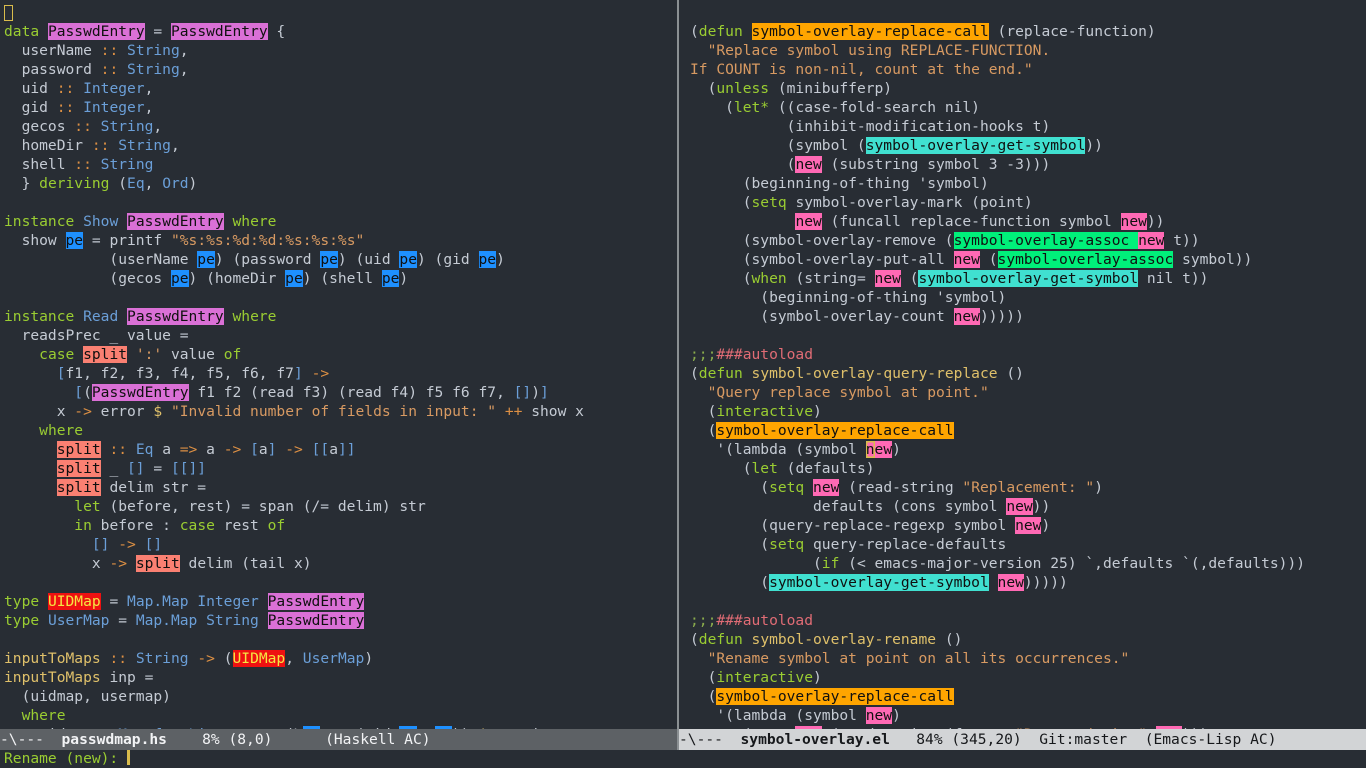 The height and width of the screenshot is (768, 1366). Describe the element at coordinates (79, 107) in the screenshot. I see `code-line: gid :: Integer,` at that location.